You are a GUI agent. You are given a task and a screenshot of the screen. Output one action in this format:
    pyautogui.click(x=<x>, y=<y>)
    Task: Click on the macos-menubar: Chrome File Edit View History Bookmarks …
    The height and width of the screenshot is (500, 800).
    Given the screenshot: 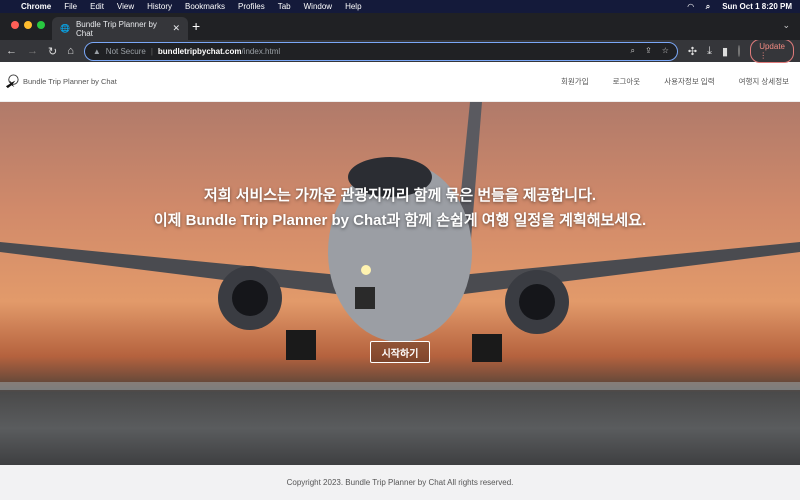 What is the action you would take?
    pyautogui.click(x=400, y=6)
    